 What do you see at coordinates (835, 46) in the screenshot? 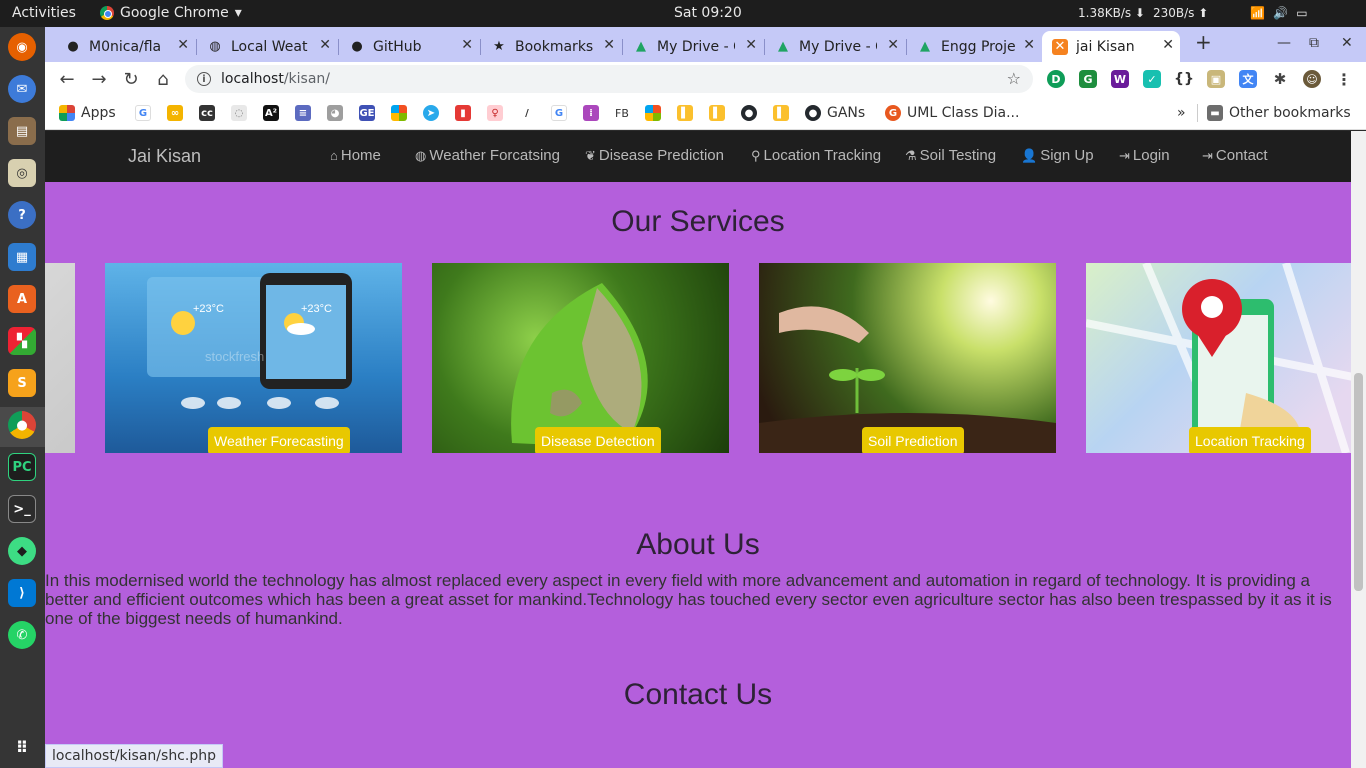
I see `tab-6: ▲ My Drive - G ✕` at bounding box center [835, 46].